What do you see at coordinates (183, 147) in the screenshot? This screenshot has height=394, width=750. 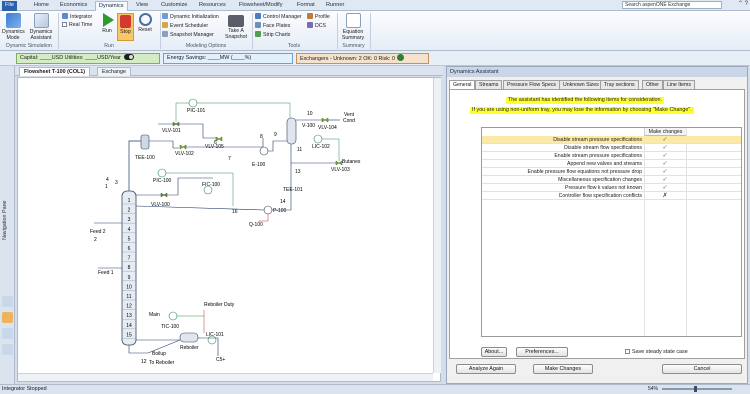 I see `valve-vlv102` at bounding box center [183, 147].